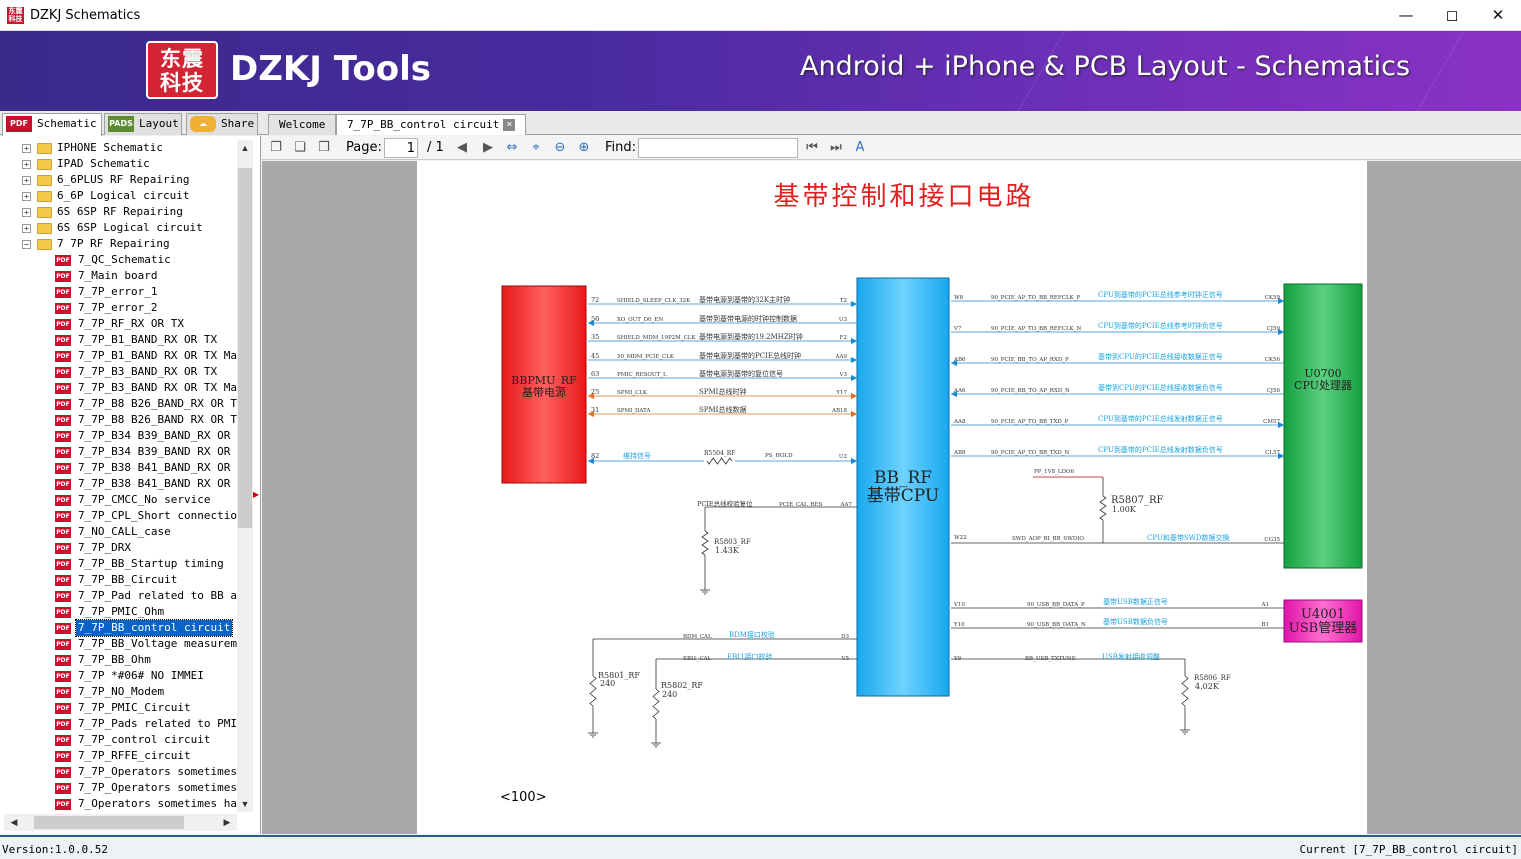  What do you see at coordinates (118, 628) in the screenshot?
I see `tree-file: PDF 7_7P_BB_control circuit` at bounding box center [118, 628].